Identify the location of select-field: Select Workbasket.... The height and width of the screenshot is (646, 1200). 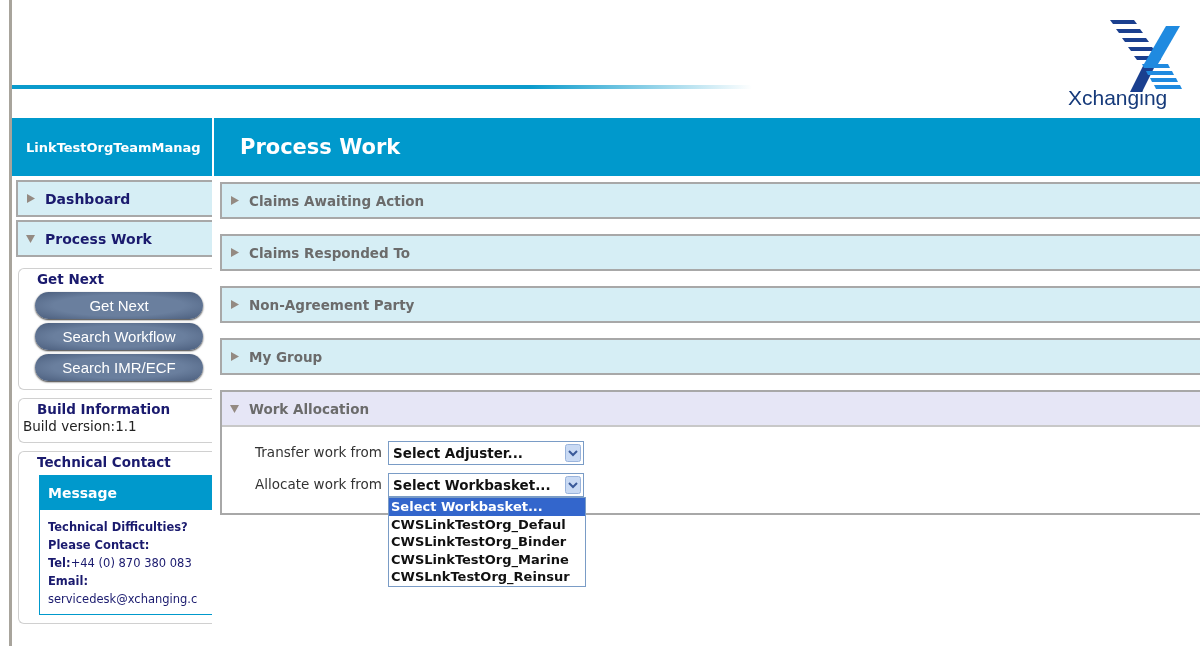
(486, 485).